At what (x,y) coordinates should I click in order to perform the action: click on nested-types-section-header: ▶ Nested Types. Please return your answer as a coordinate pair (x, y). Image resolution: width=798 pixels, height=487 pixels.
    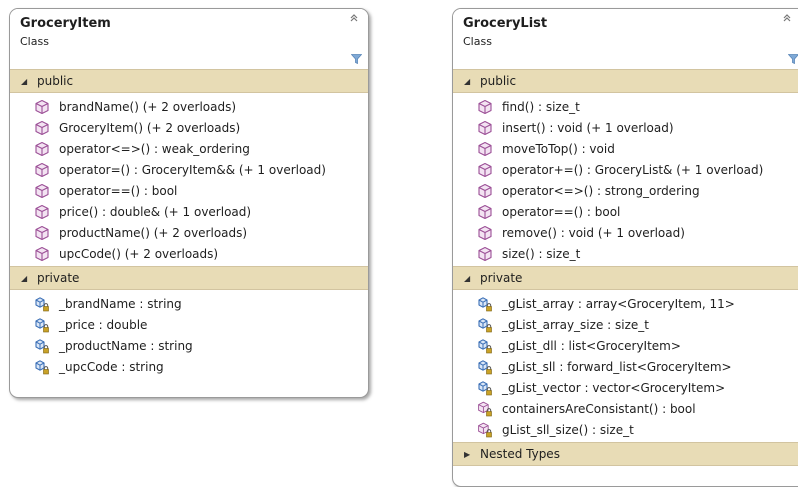
    Looking at the image, I should click on (625, 454).